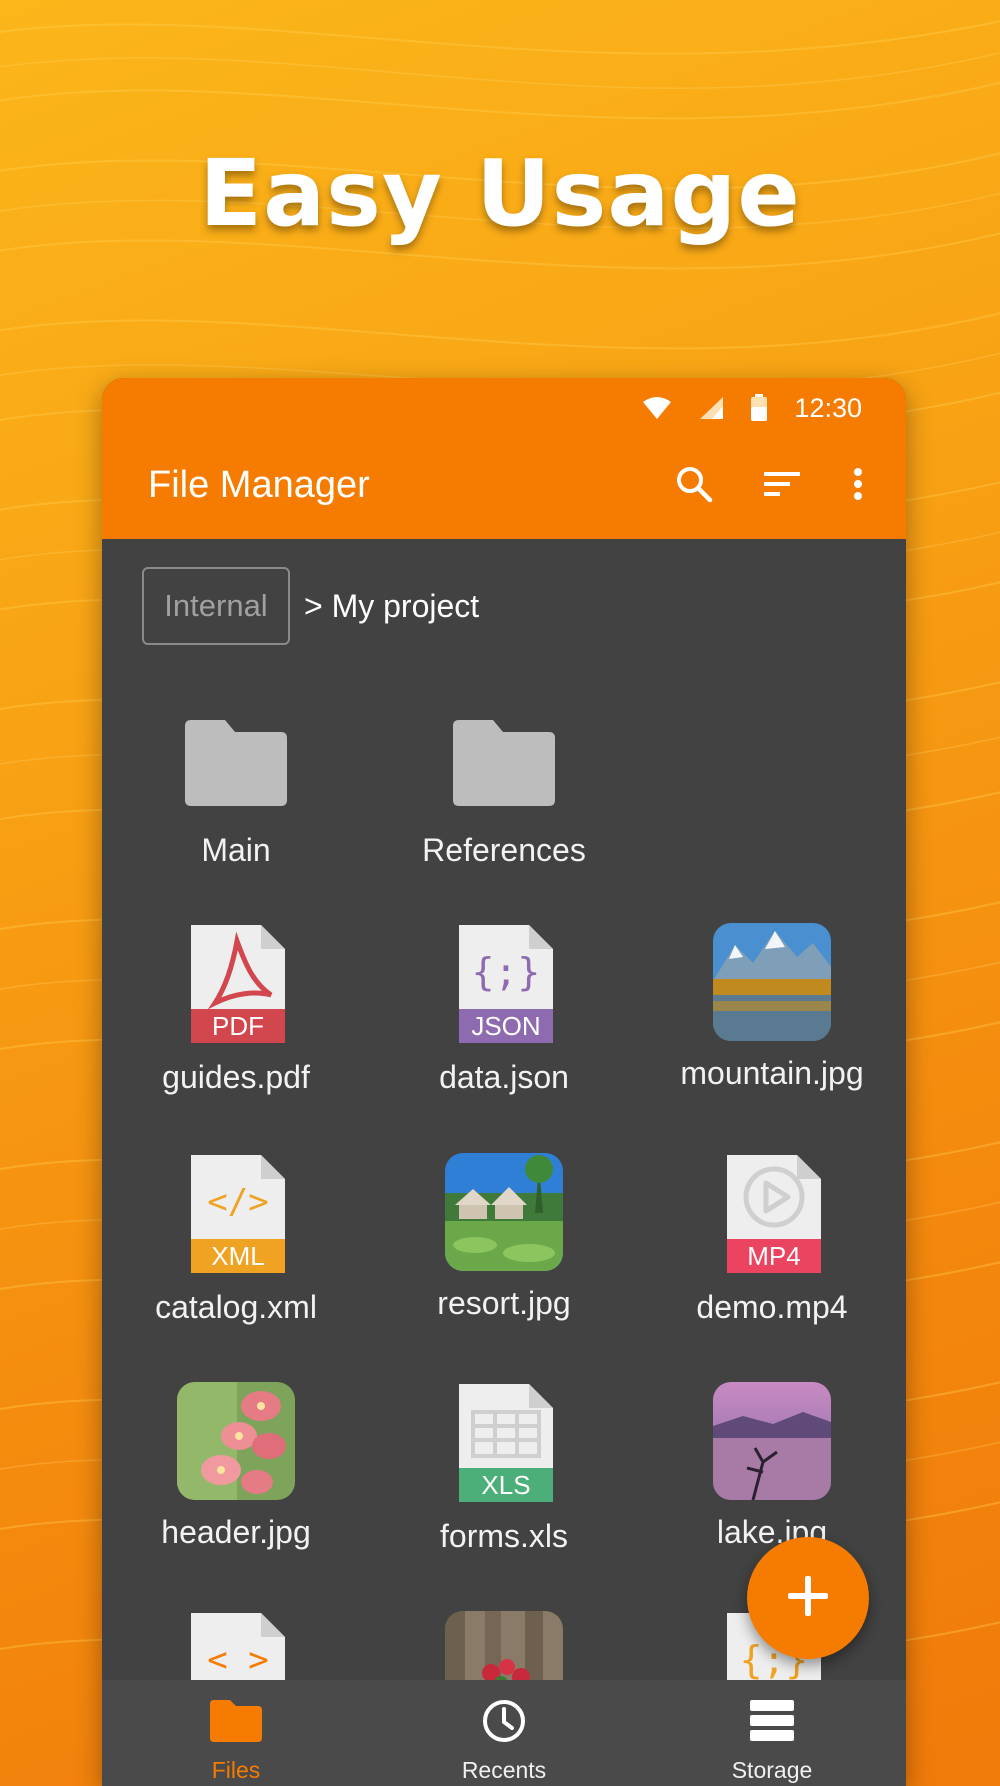  I want to click on nav-storage-label: Storage, so click(772, 1770).